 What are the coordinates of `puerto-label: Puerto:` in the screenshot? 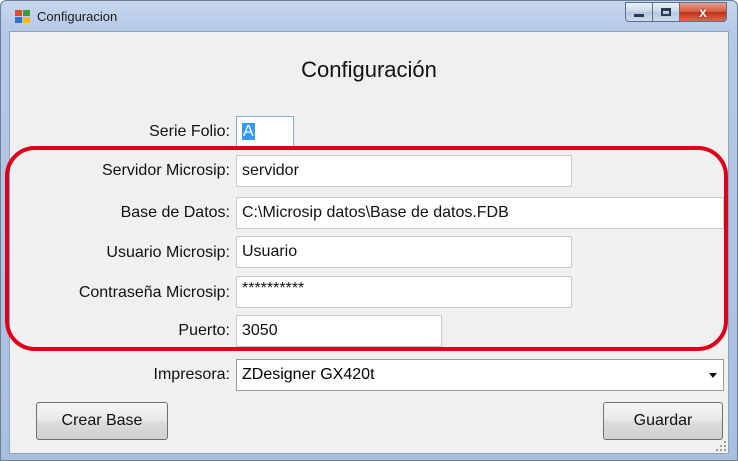 It's located at (204, 330).